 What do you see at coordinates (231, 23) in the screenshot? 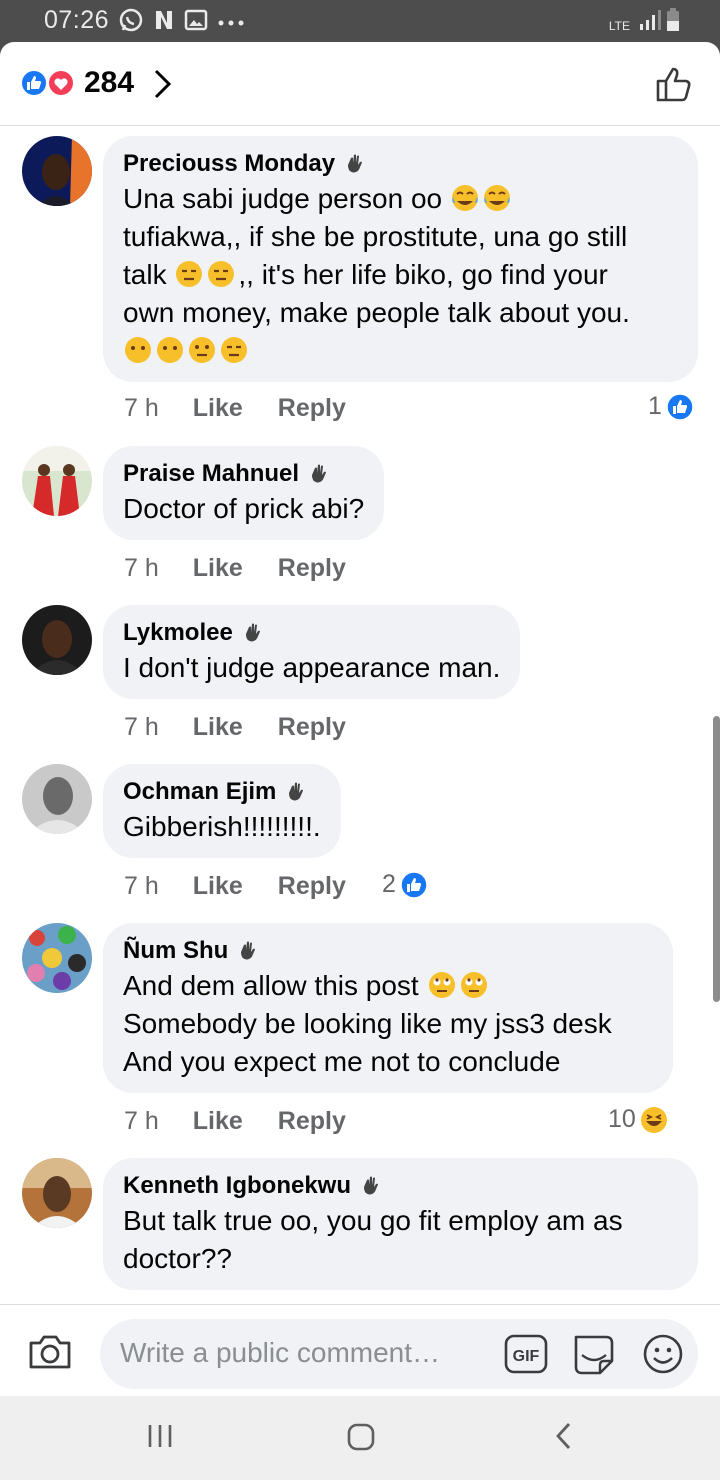
I see `more-notifications-icon` at bounding box center [231, 23].